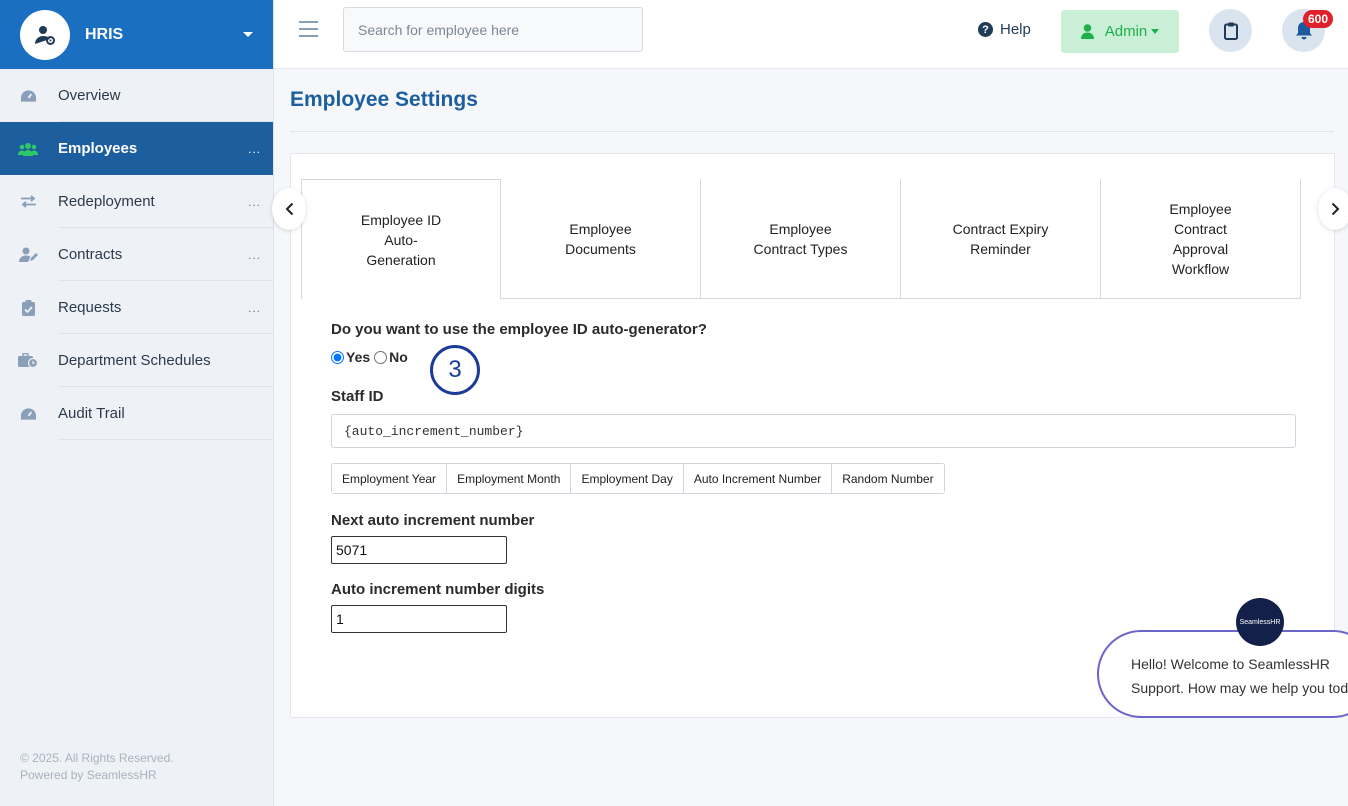 The height and width of the screenshot is (806, 1348). I want to click on employee-search-input, so click(493, 29).